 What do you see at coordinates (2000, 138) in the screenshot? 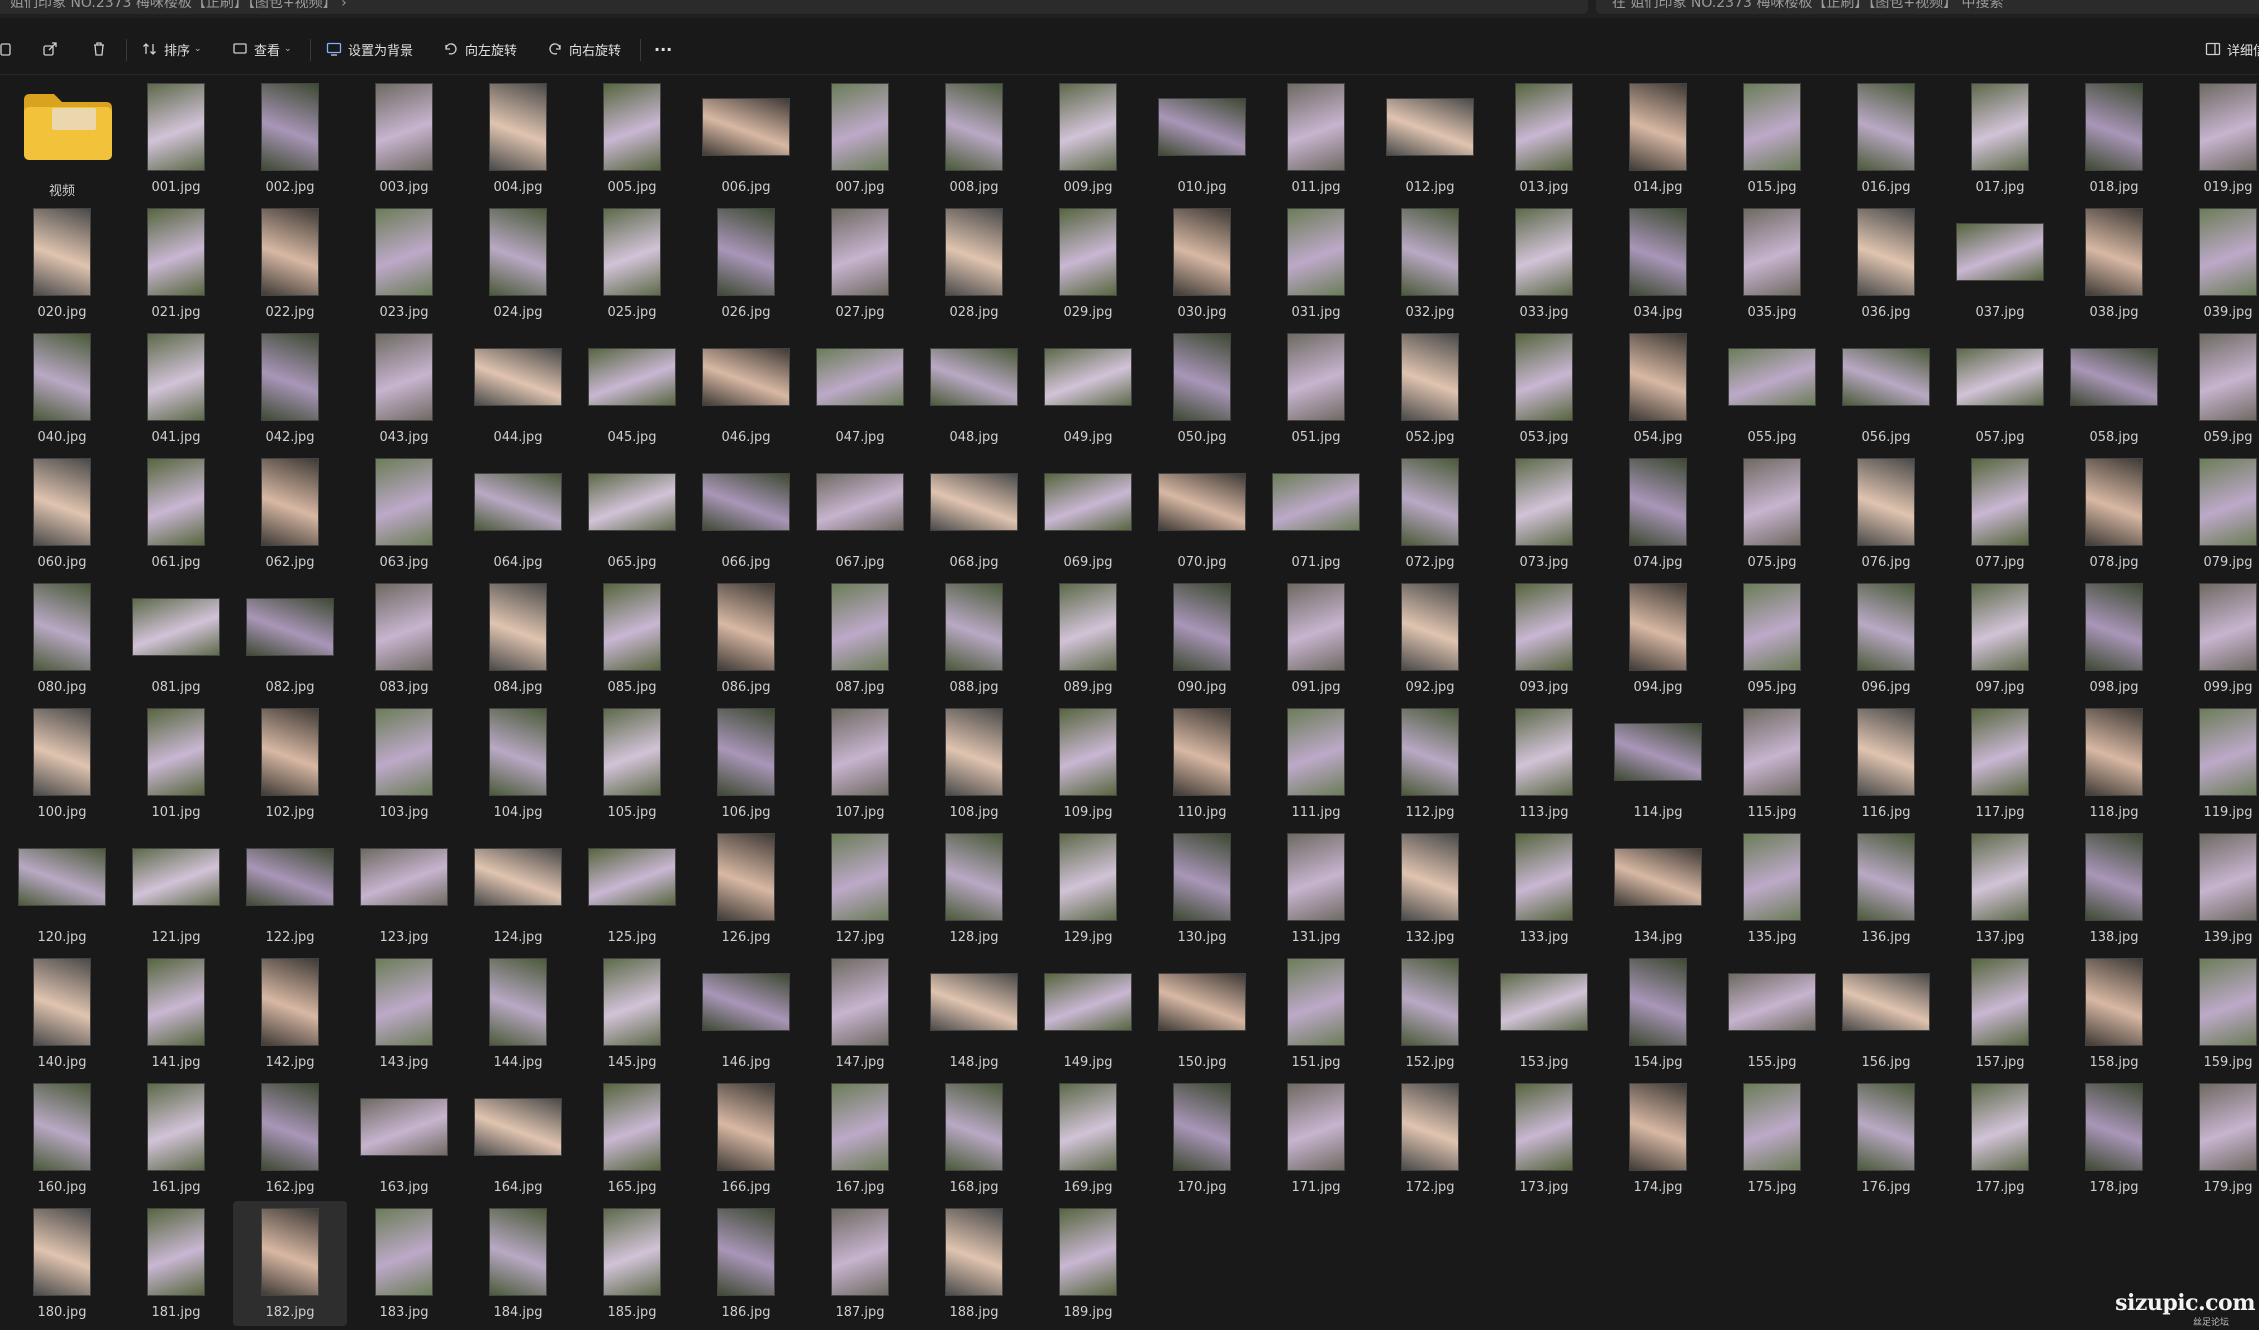
I see `file-item: 017.jpg` at bounding box center [2000, 138].